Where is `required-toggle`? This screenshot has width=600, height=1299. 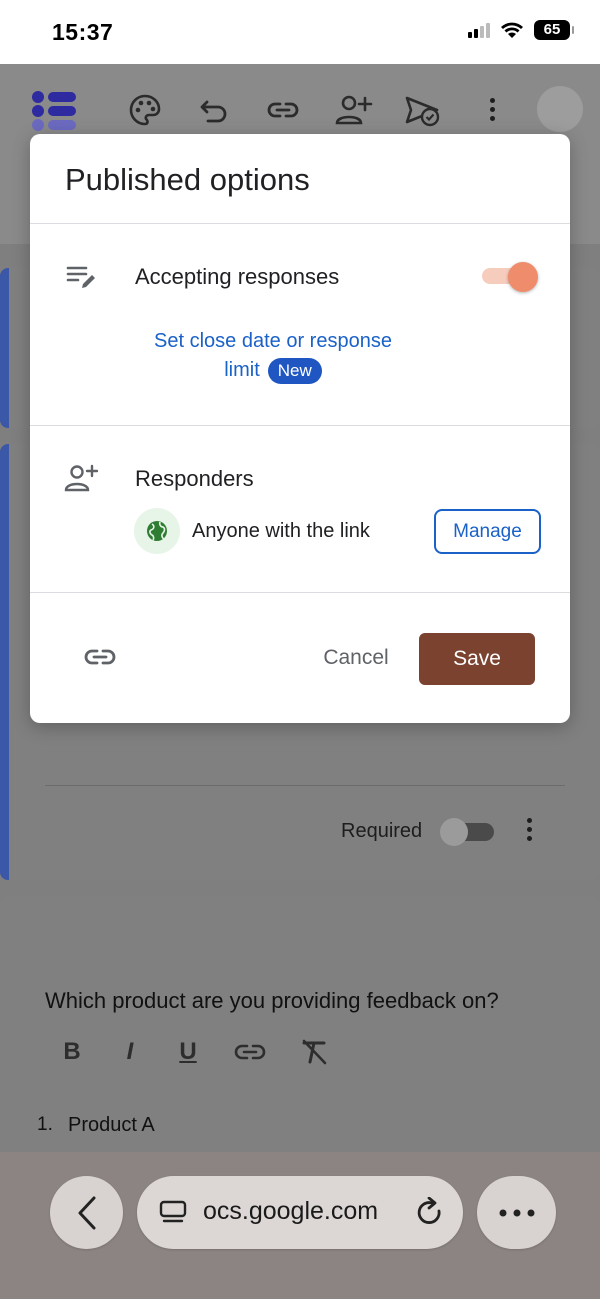
required-toggle is located at coordinates (467, 832).